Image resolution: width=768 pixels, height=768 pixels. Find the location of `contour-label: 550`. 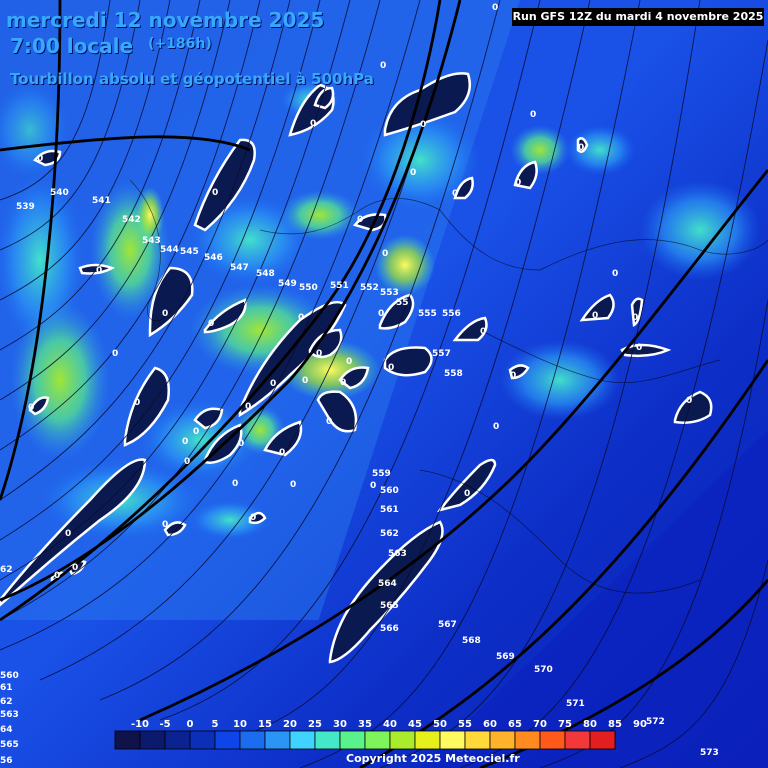

contour-label: 550 is located at coordinates (308, 288).